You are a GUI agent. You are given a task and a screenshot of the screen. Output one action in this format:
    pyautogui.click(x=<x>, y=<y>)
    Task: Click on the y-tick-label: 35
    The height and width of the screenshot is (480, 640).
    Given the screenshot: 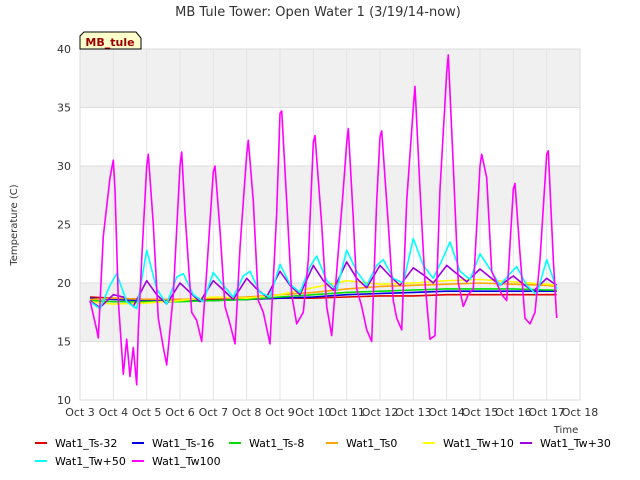 What is the action you would take?
    pyautogui.click(x=64, y=108)
    